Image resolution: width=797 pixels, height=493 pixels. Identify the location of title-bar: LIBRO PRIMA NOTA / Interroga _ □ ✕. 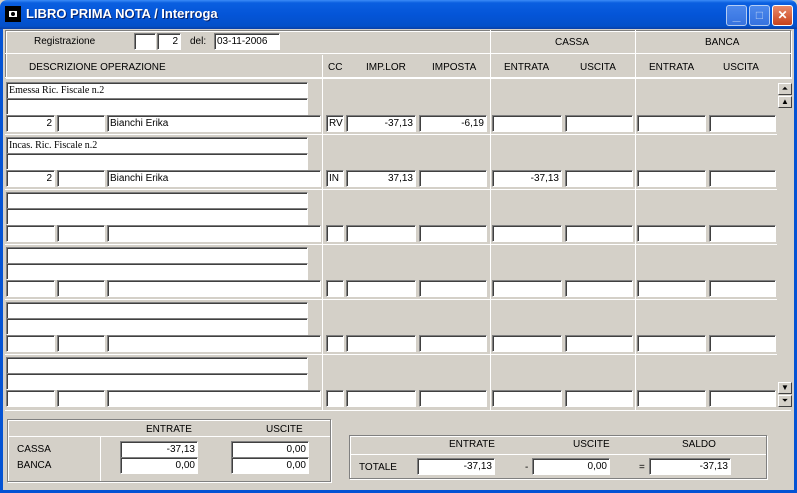
(398, 14).